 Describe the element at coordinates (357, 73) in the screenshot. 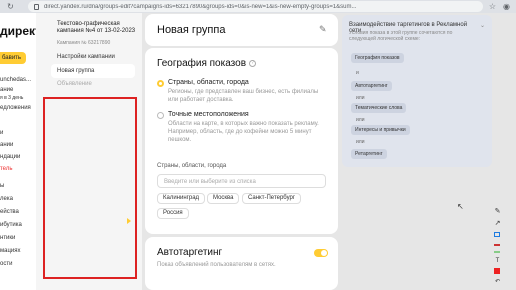

I see `rule-operator: и` at that location.